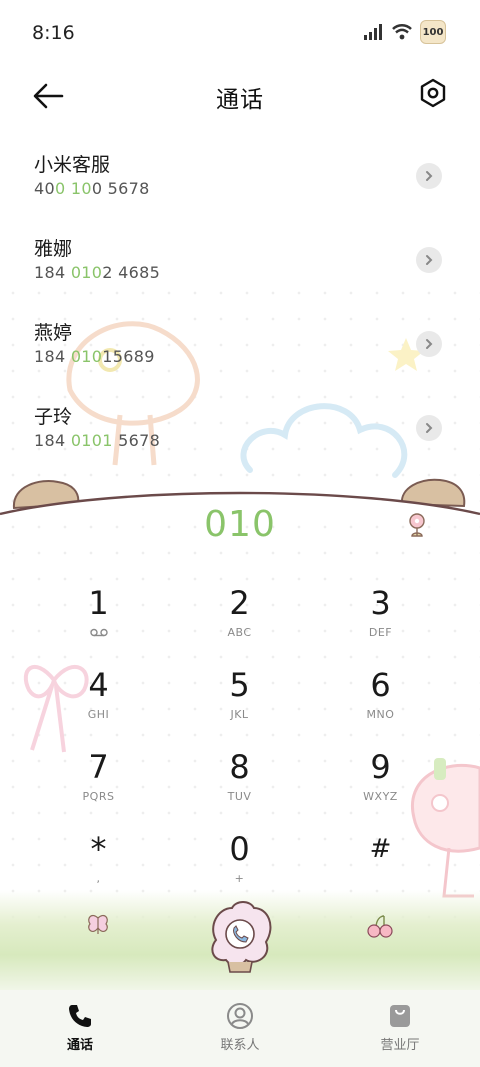 The width and height of the screenshot is (480, 1067). I want to click on contact-name: 雅娜, so click(53, 249).